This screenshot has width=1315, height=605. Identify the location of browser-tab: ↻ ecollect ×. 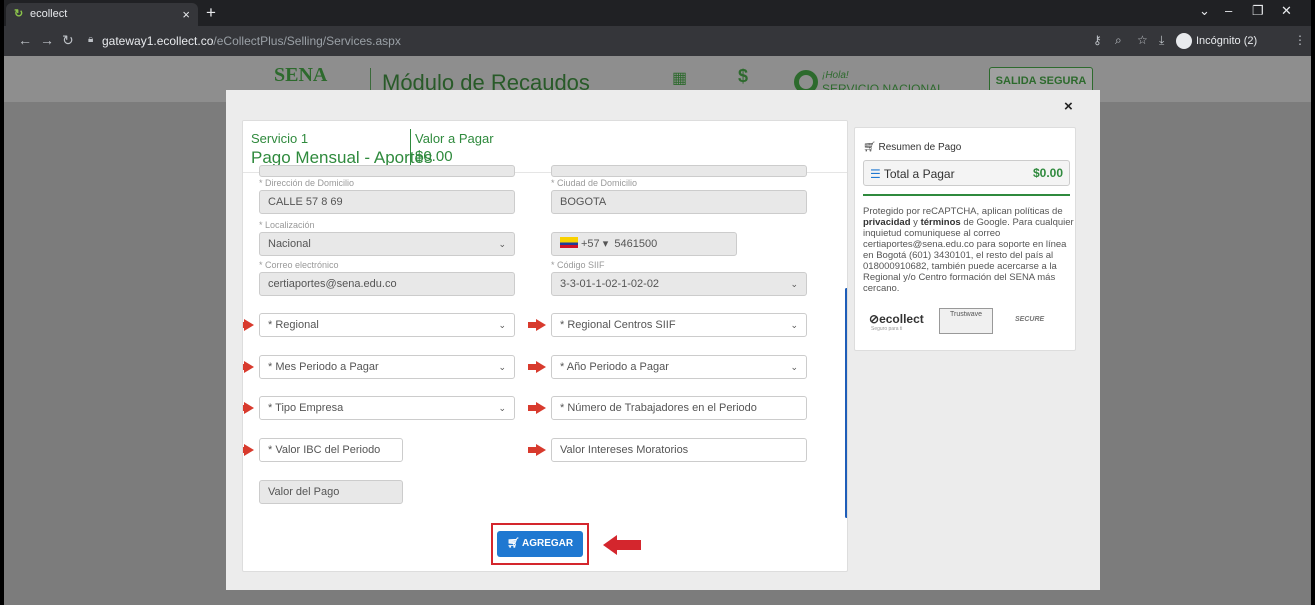
(102, 14).